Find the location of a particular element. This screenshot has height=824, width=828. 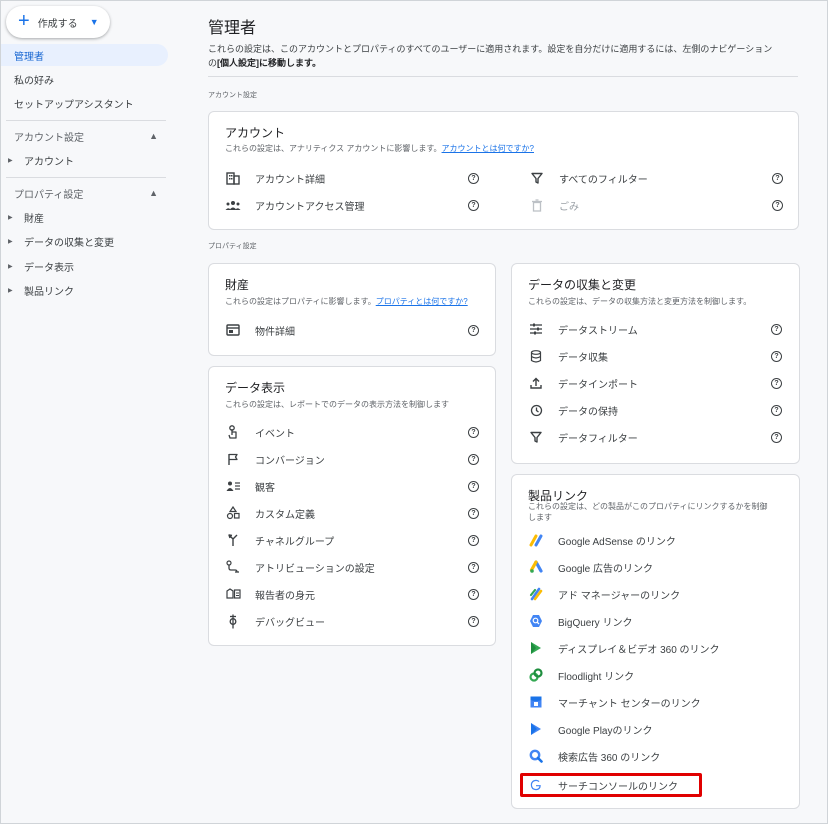

sidebar-item-label: 管理者 is located at coordinates (29, 57).